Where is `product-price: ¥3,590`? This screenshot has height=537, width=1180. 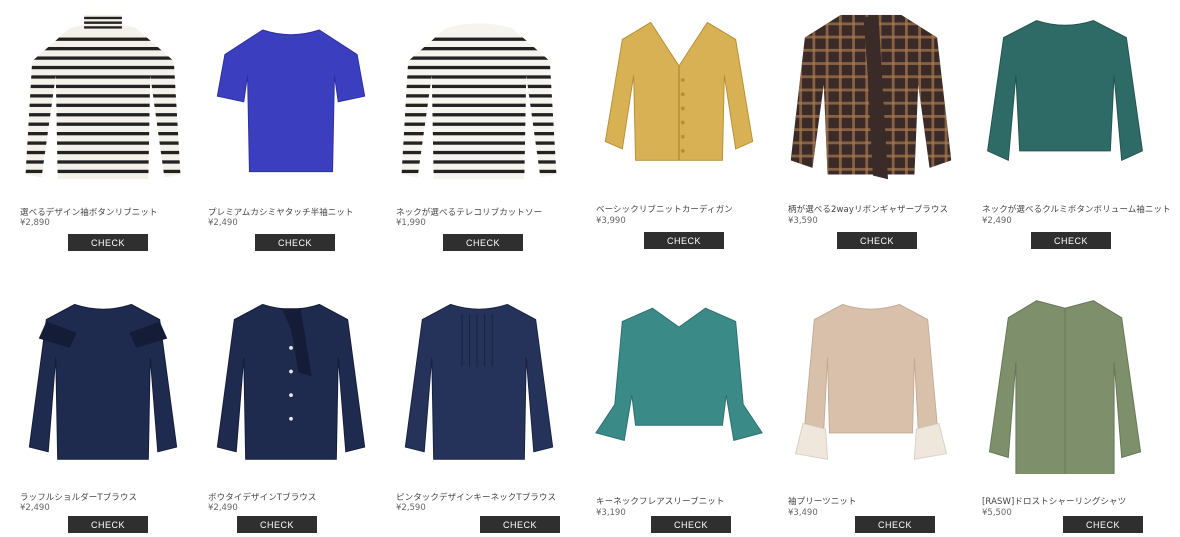 product-price: ¥3,590 is located at coordinates (803, 221).